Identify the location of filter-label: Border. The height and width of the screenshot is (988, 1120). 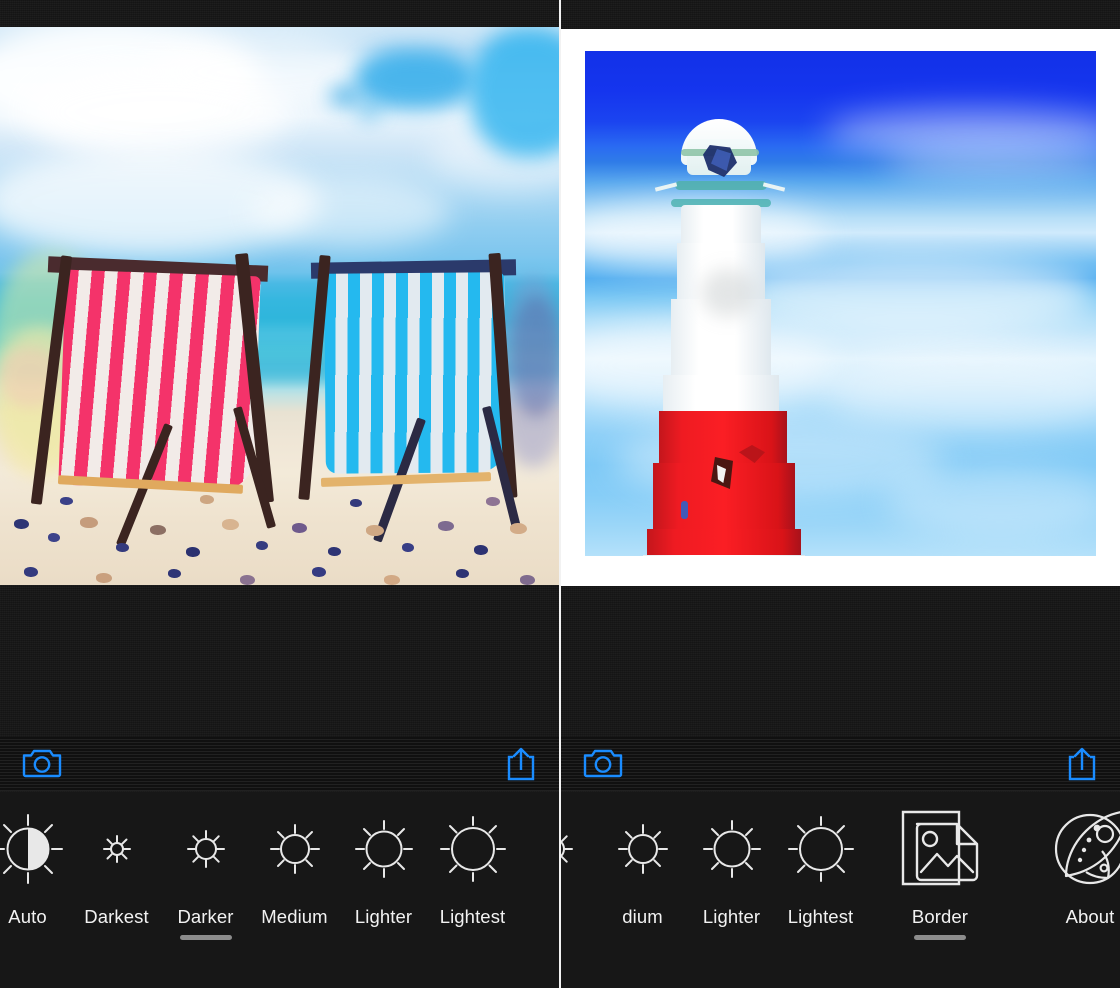
(940, 916).